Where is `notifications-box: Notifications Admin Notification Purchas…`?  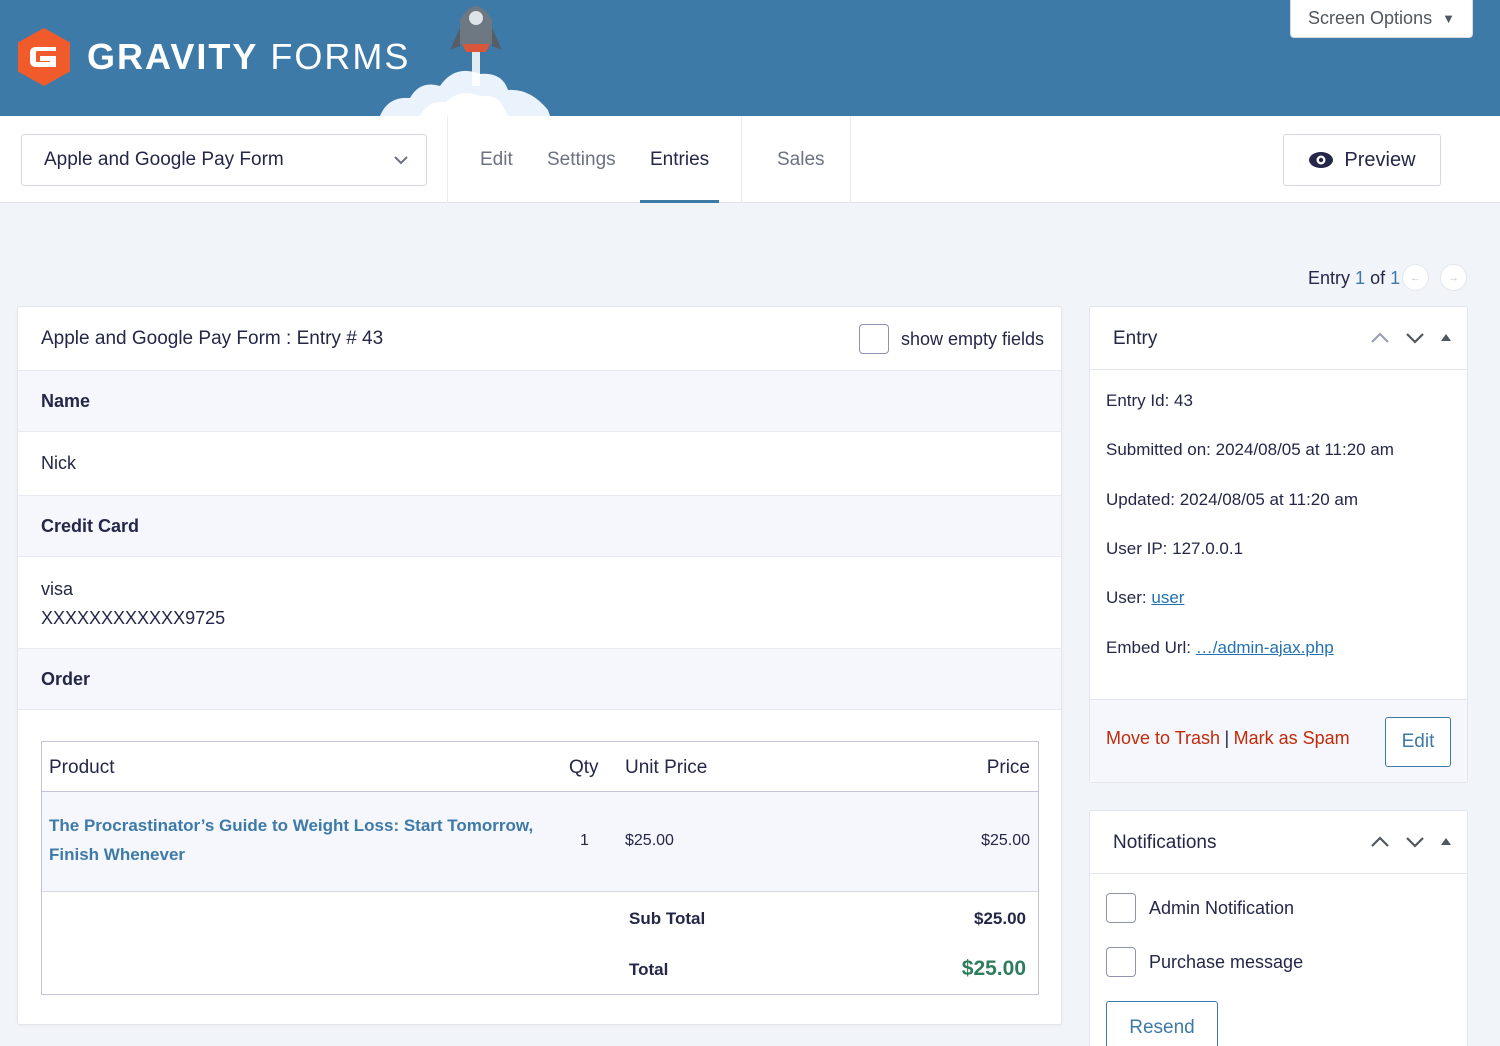 notifications-box: Notifications Admin Notification Purchas… is located at coordinates (1278, 928).